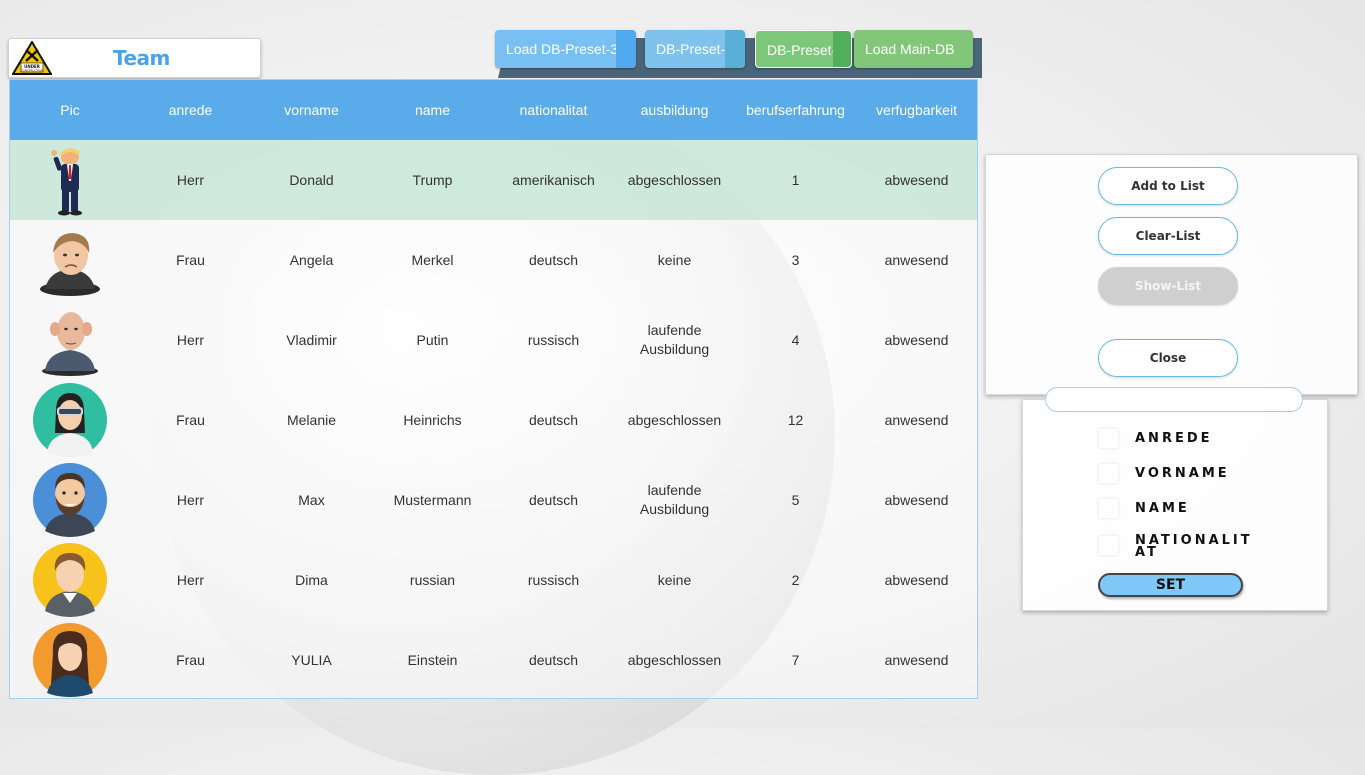 This screenshot has width=1365, height=775. Describe the element at coordinates (1168, 358) in the screenshot. I see `close-button: Close` at that location.